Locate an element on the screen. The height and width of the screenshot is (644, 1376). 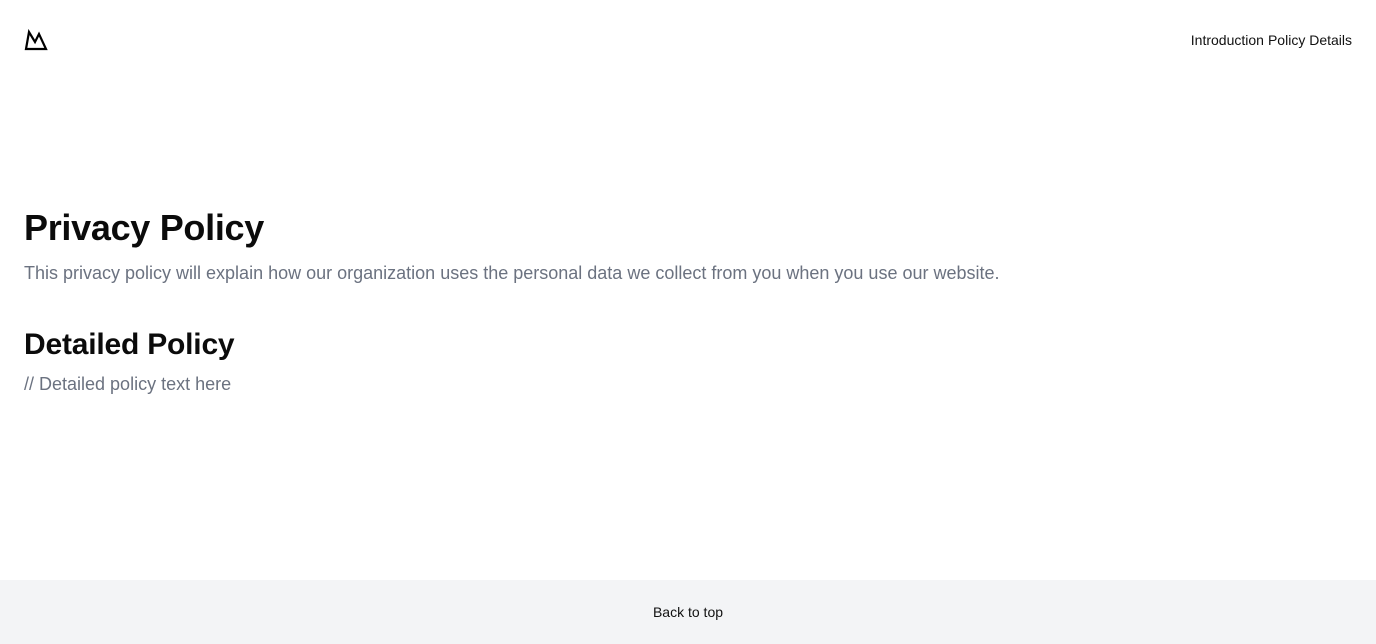
page-title: Privacy Policy is located at coordinates (144, 227).